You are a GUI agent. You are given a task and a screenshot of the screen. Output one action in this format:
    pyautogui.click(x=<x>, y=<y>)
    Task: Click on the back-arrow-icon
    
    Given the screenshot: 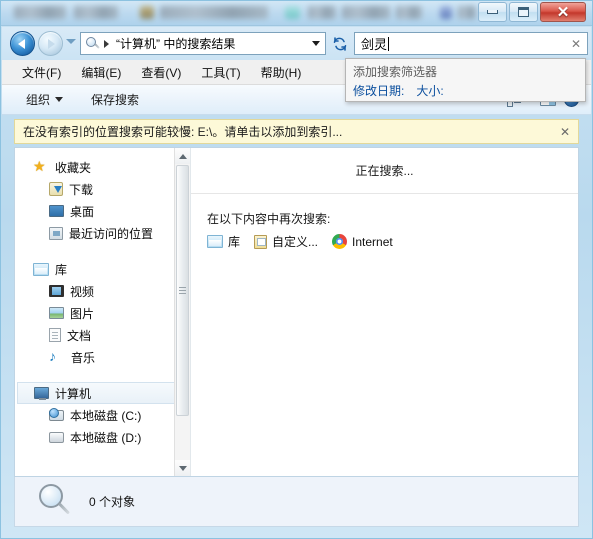 What is the action you would take?
    pyautogui.click(x=21, y=43)
    